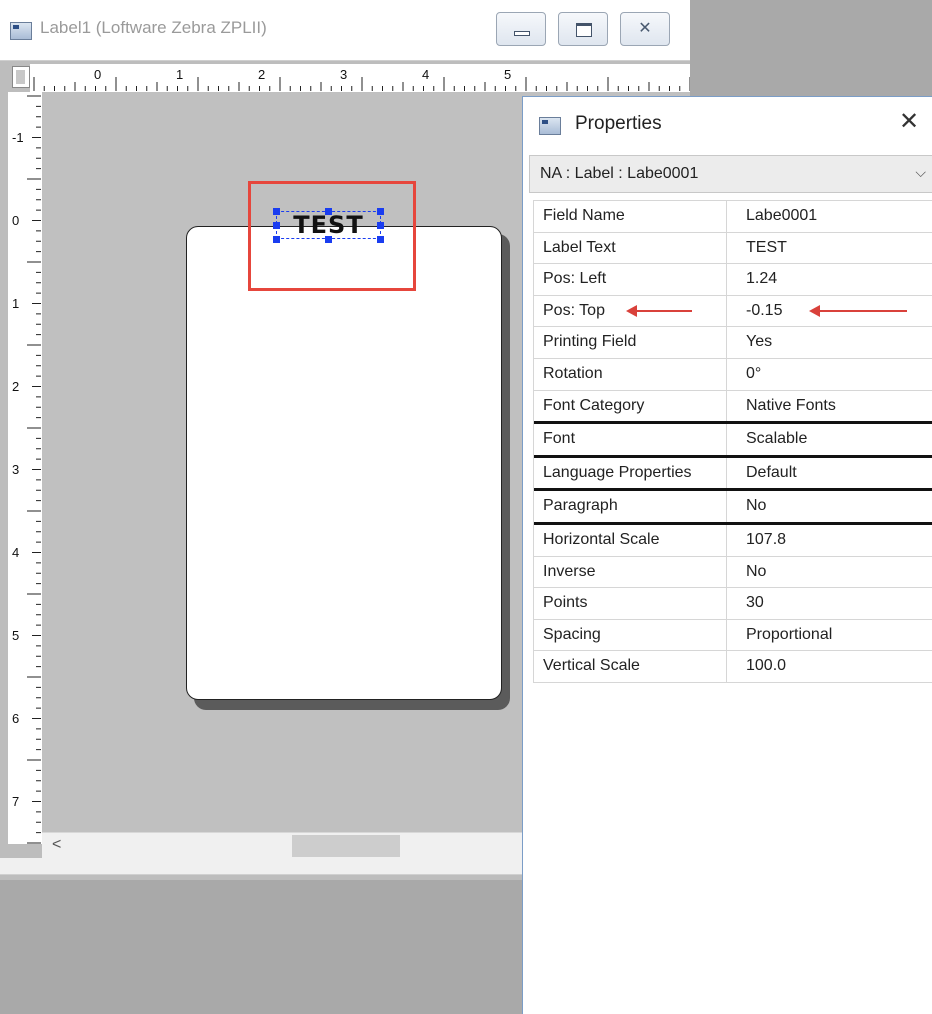  I want to click on scroll-left-arrow-icon: <, so click(56, 845).